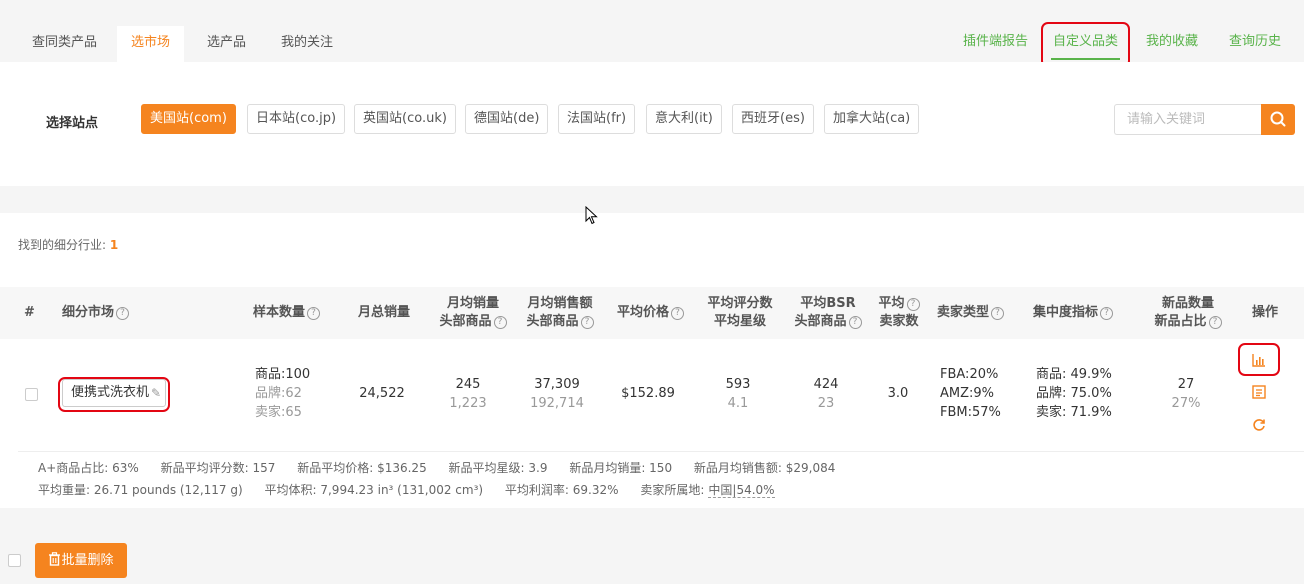  What do you see at coordinates (140, 490) in the screenshot?
I see `extra-weight: 平均重量: 26.71 pounds (12,117 g)` at bounding box center [140, 490].